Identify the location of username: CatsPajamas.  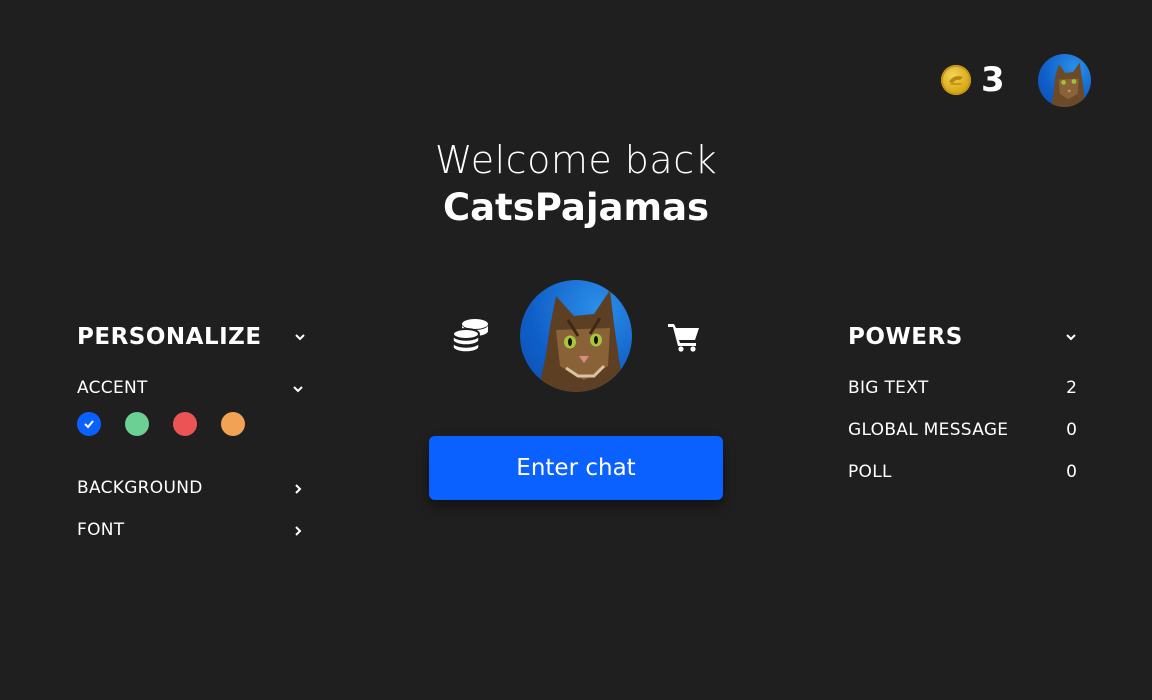
(576, 207).